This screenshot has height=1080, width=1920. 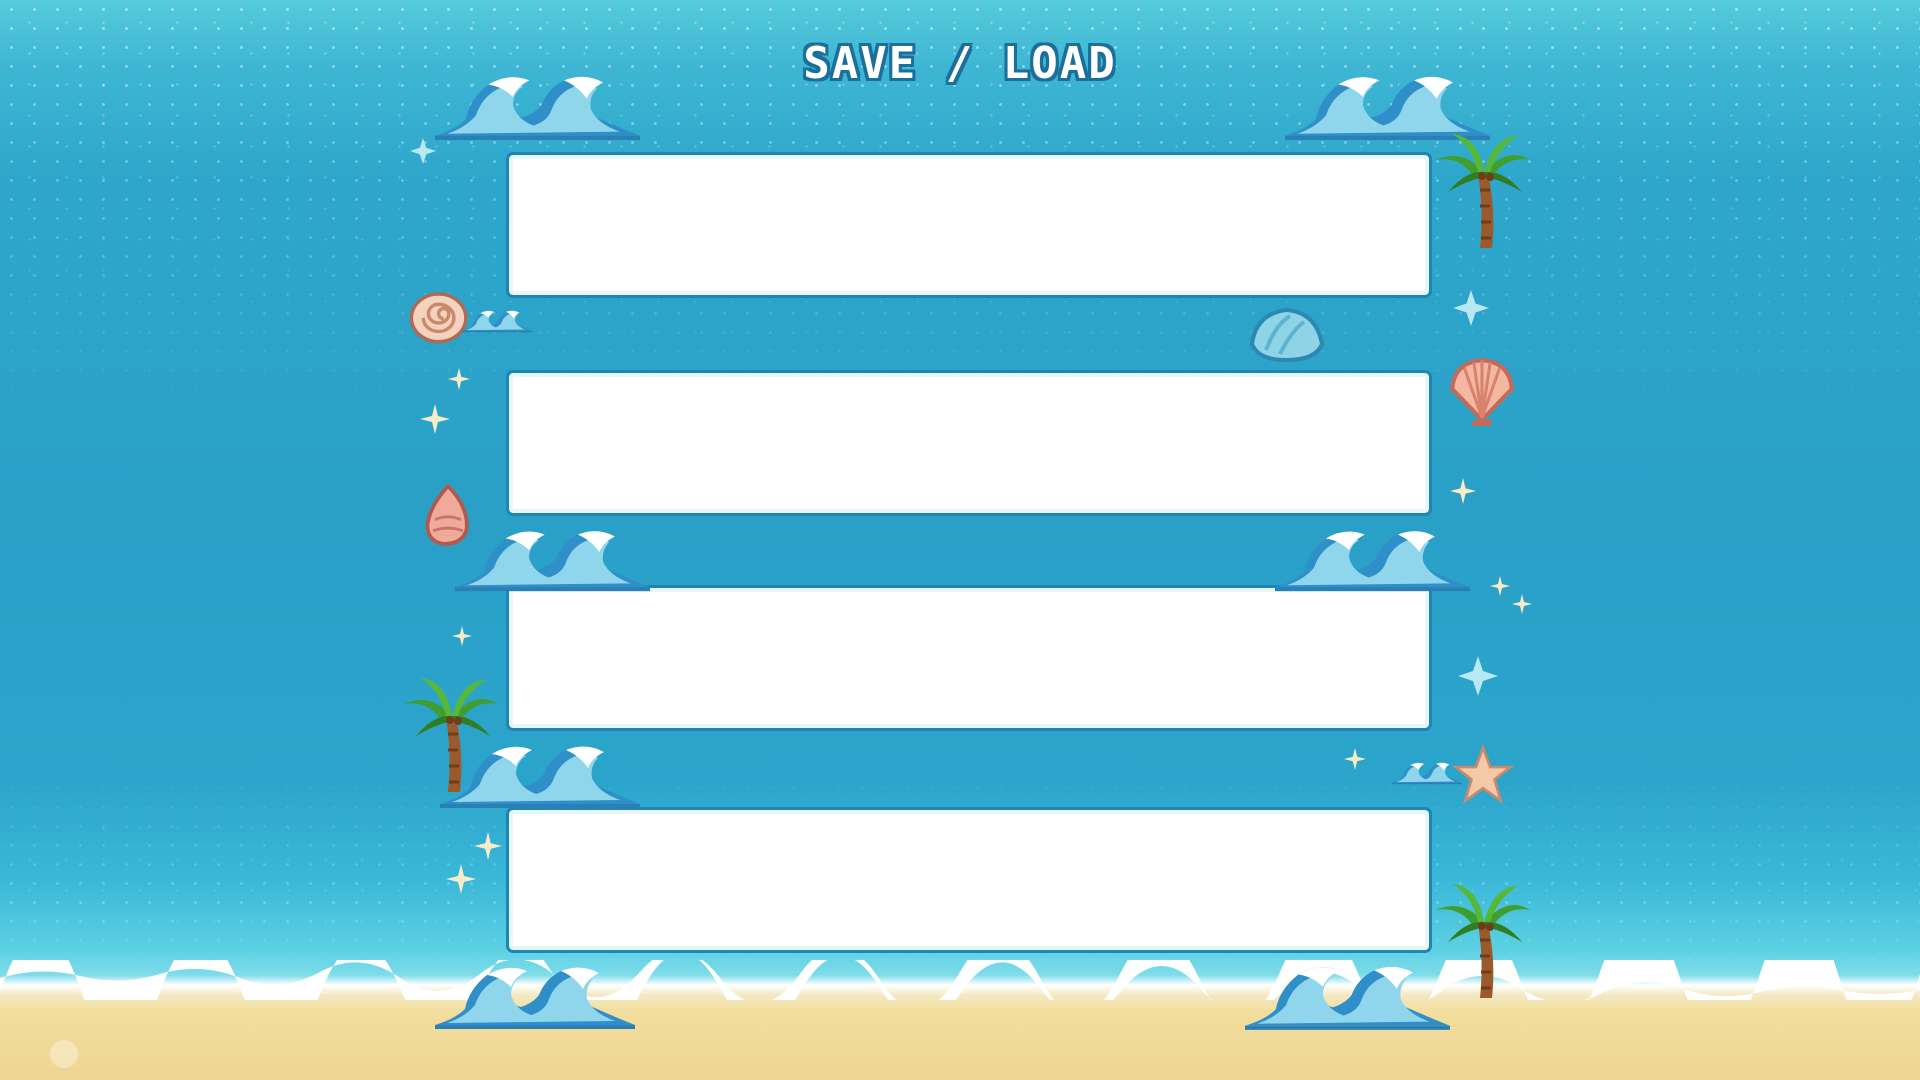 I want to click on corner-shell-icon, so click(x=64, y=1054).